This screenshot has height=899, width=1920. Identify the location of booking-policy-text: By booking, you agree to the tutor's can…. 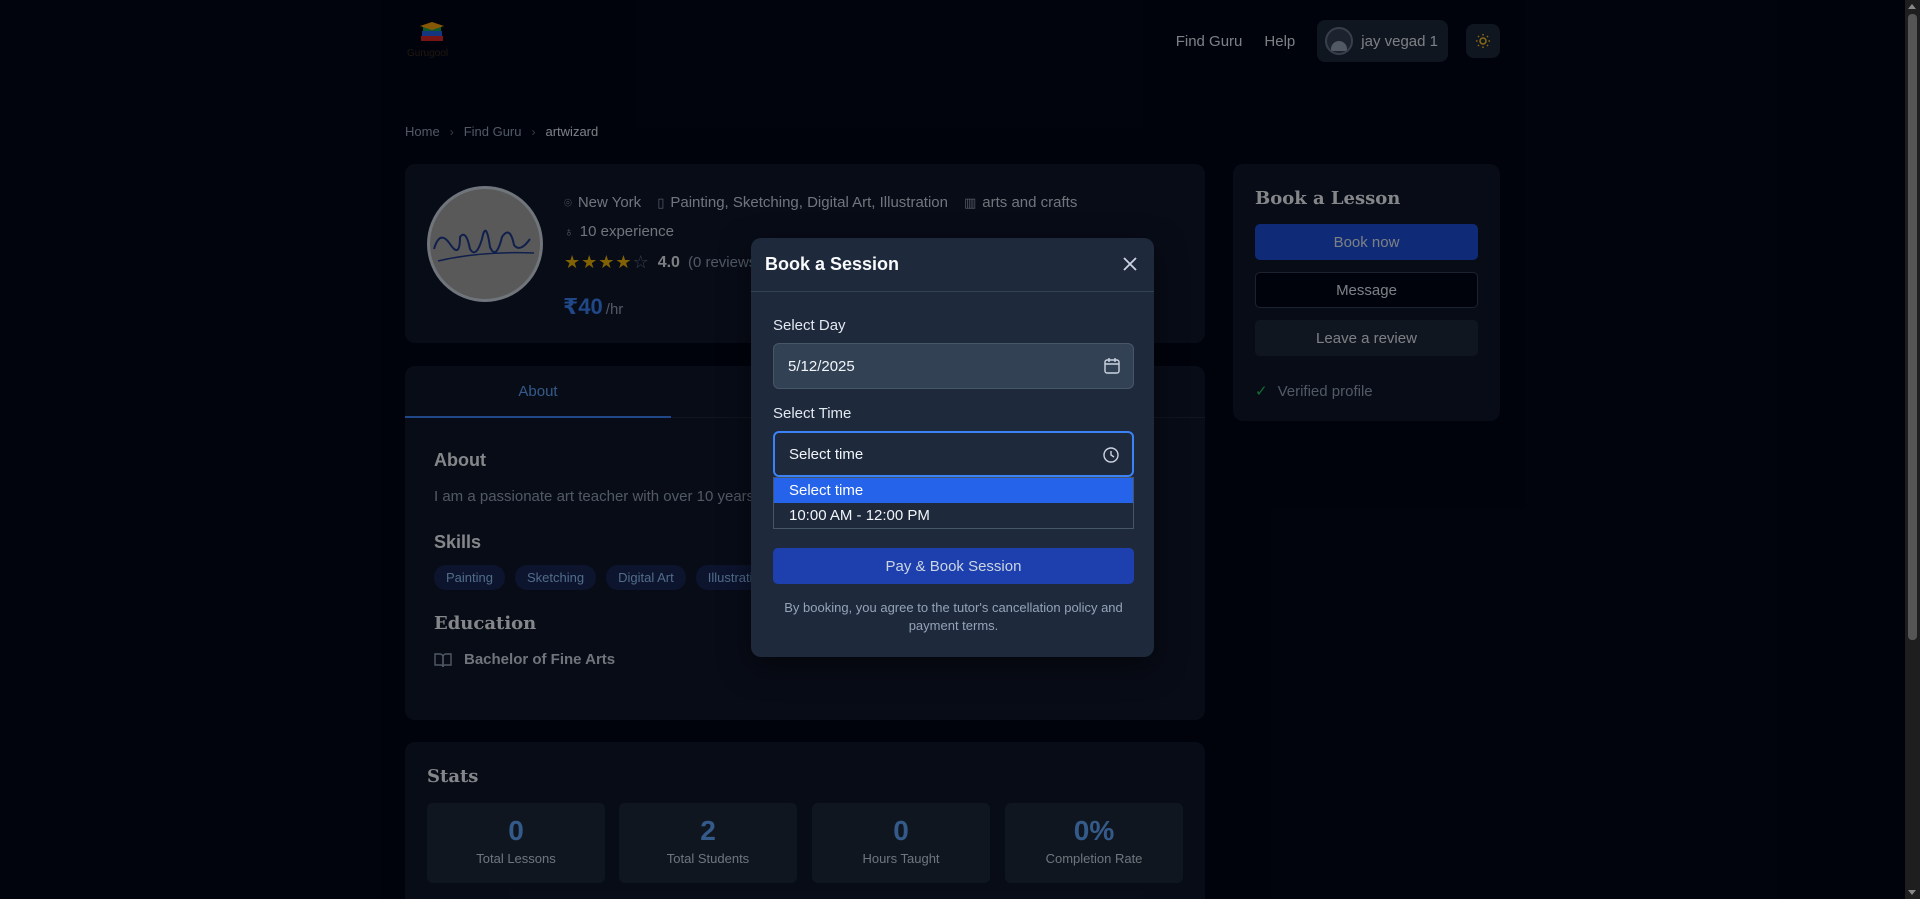
(953, 616).